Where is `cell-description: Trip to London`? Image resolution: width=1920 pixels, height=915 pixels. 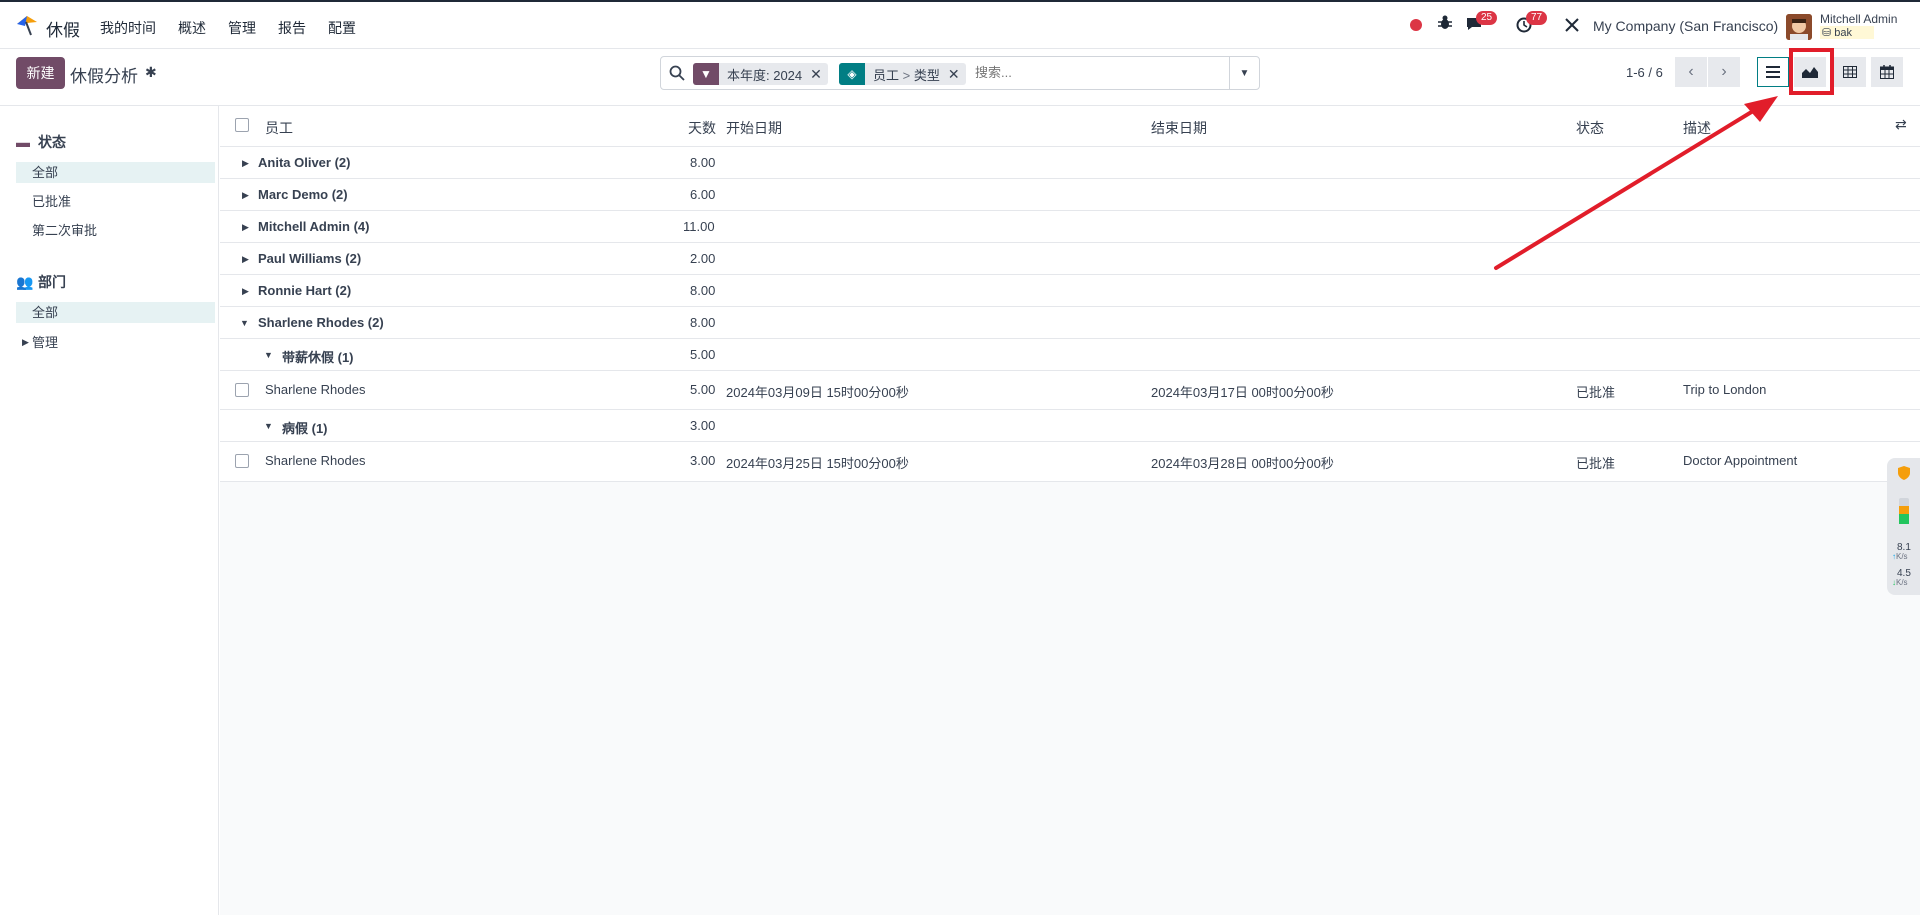
cell-description: Trip to London is located at coordinates (1725, 389).